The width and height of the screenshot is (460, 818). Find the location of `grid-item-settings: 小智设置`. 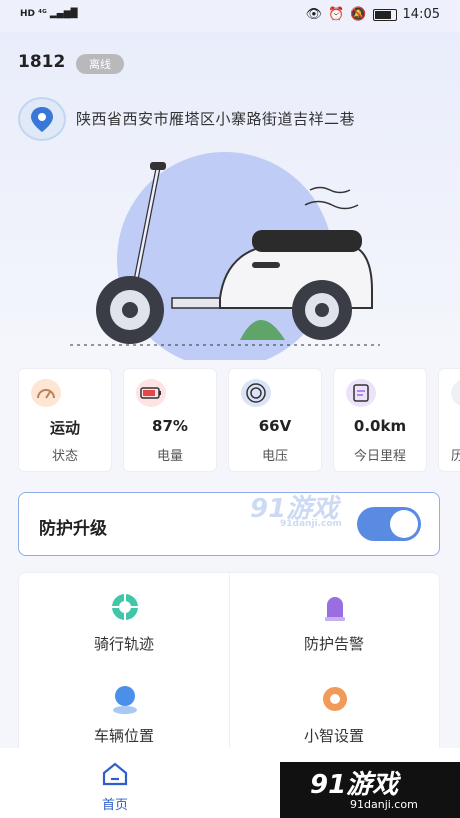

grid-item-settings: 小智设置 is located at coordinates (334, 714).